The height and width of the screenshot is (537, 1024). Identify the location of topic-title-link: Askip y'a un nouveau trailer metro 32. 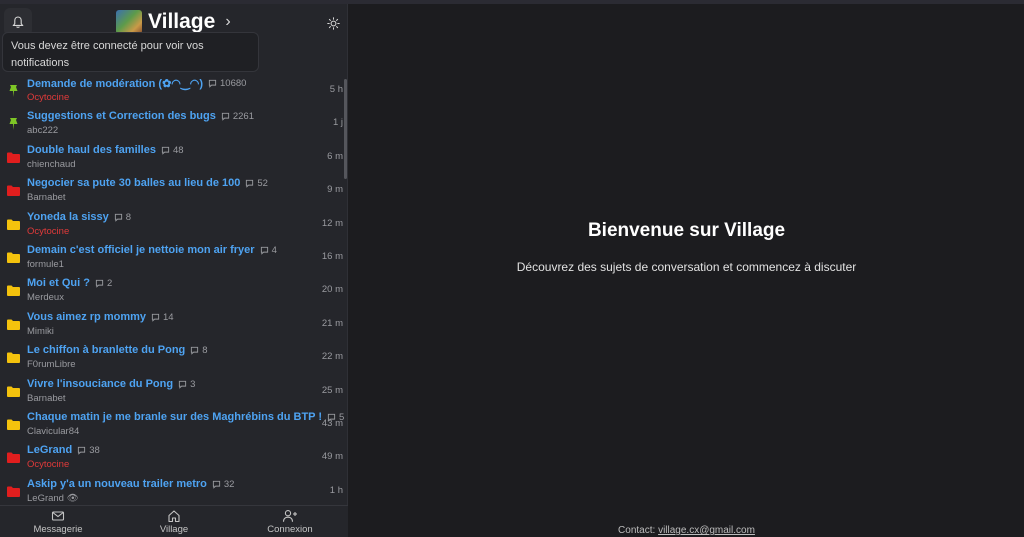
(130, 484).